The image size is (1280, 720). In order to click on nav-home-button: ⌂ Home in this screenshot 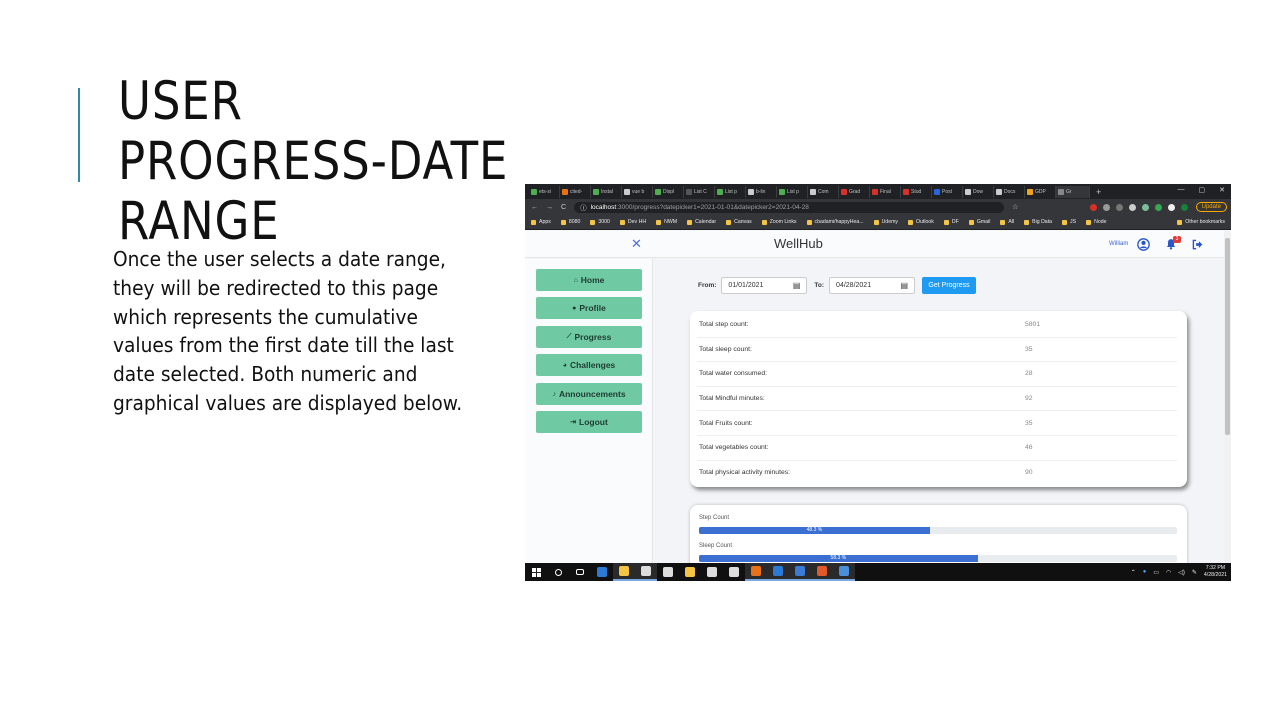, I will do `click(589, 280)`.